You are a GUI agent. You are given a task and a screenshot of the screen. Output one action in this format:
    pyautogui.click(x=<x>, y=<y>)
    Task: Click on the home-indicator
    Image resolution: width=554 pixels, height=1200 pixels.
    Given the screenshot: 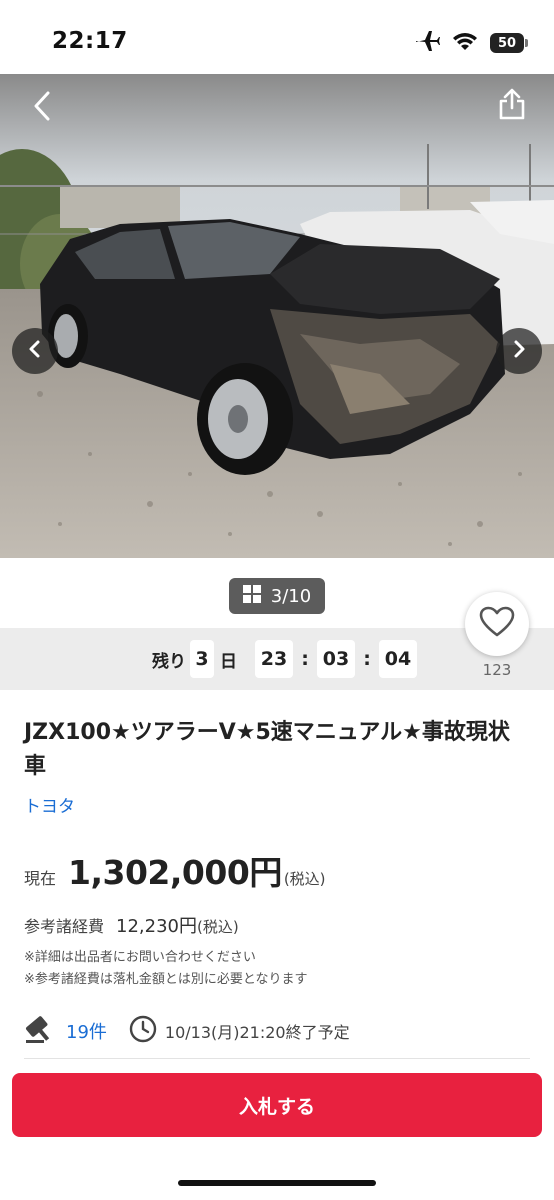 What is the action you would take?
    pyautogui.click(x=277, y=1183)
    